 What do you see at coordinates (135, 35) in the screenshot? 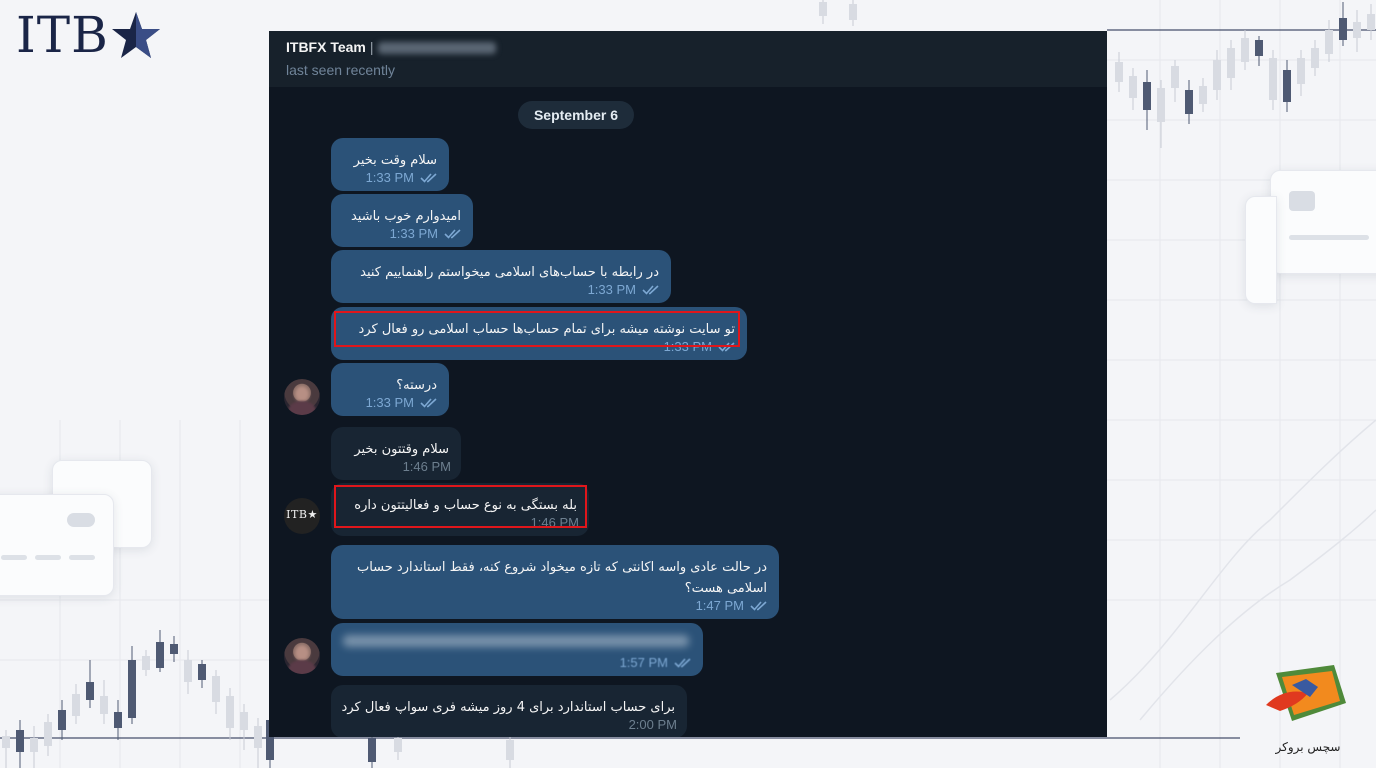
I see `star-icon` at bounding box center [135, 35].